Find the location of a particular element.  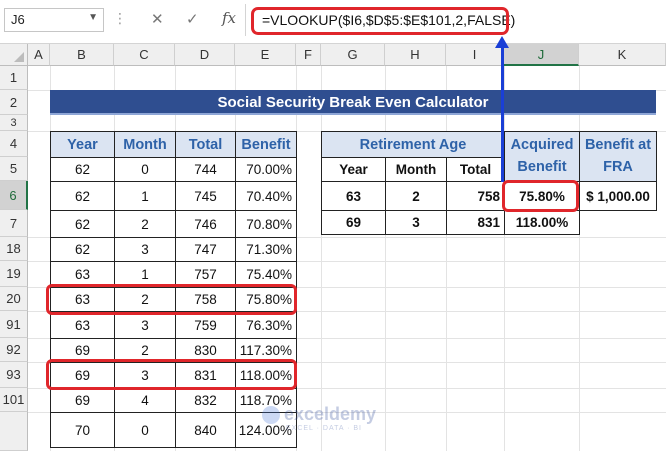

table-cell: 744 is located at coordinates (205, 169).